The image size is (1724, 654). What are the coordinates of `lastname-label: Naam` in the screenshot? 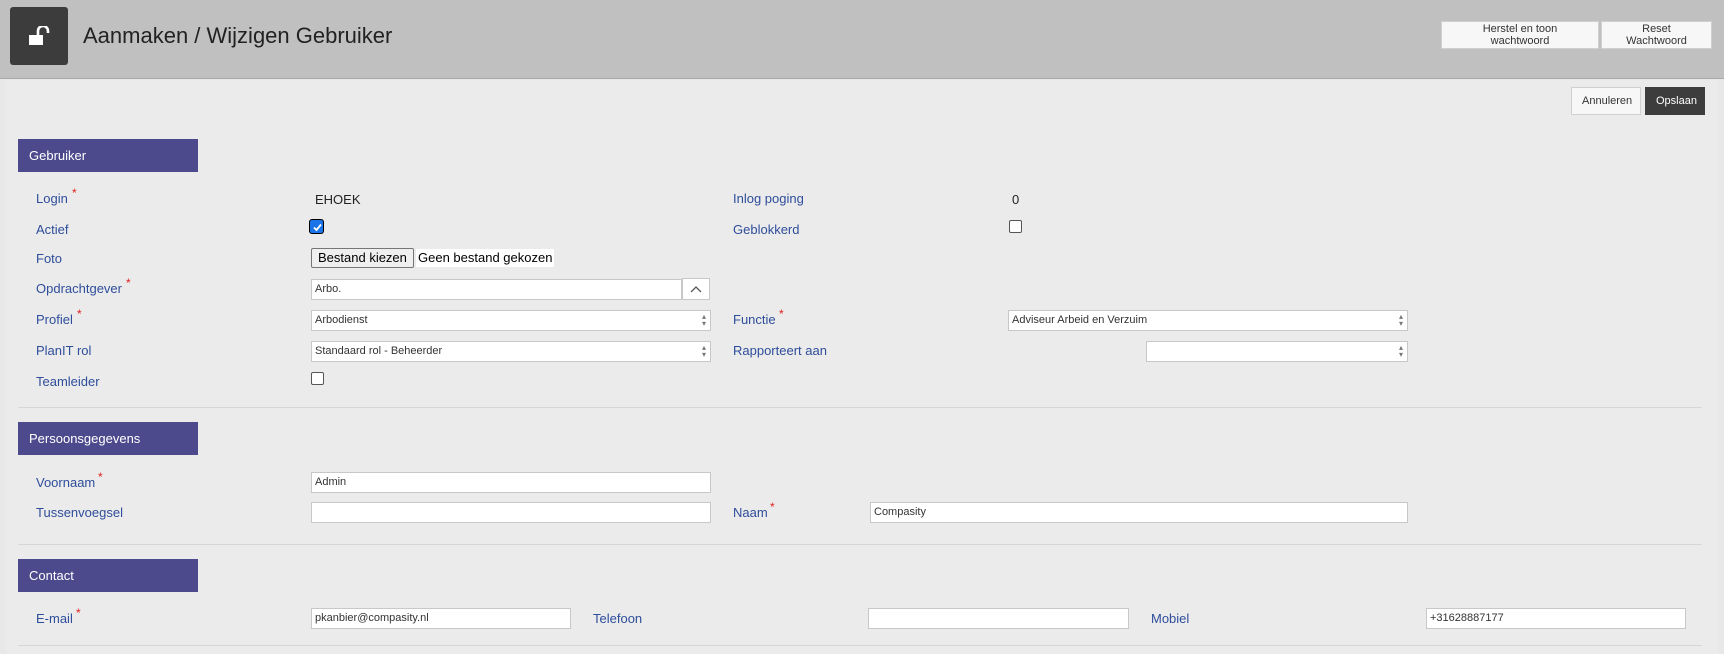 It's located at (750, 512).